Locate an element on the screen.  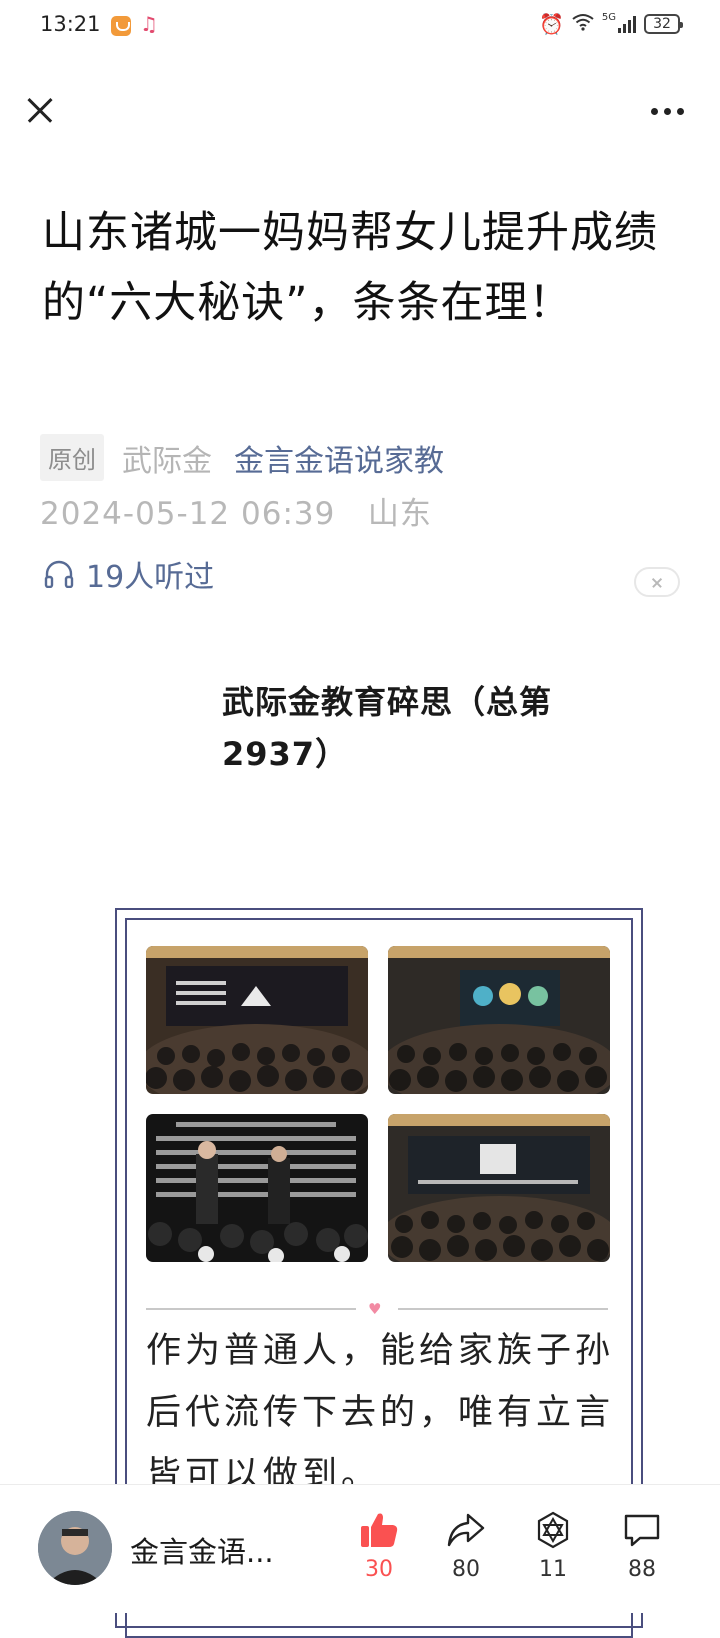
share-button: 80 is located at coordinates (466, 1546).